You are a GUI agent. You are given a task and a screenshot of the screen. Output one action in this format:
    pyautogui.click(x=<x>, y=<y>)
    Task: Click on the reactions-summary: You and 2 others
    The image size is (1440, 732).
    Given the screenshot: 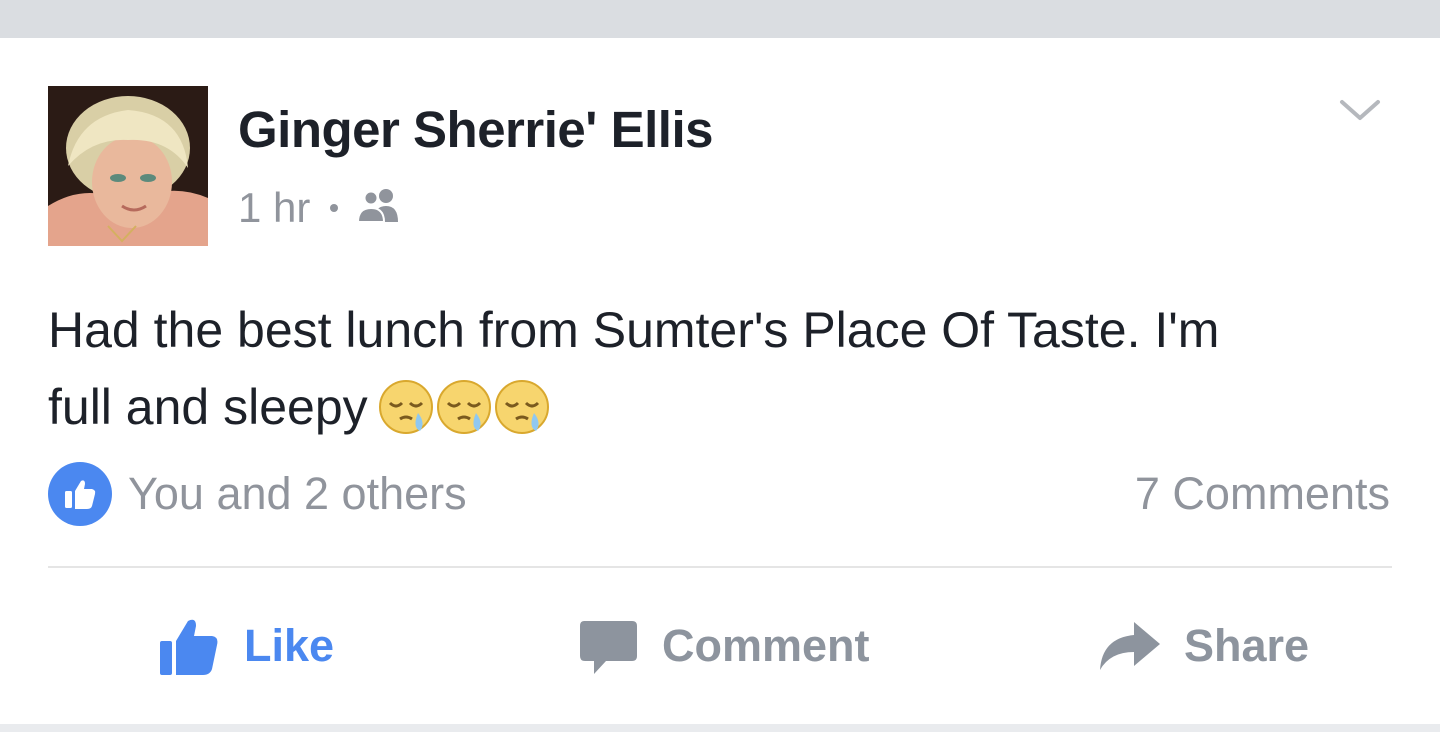 What is the action you would take?
    pyautogui.click(x=257, y=494)
    